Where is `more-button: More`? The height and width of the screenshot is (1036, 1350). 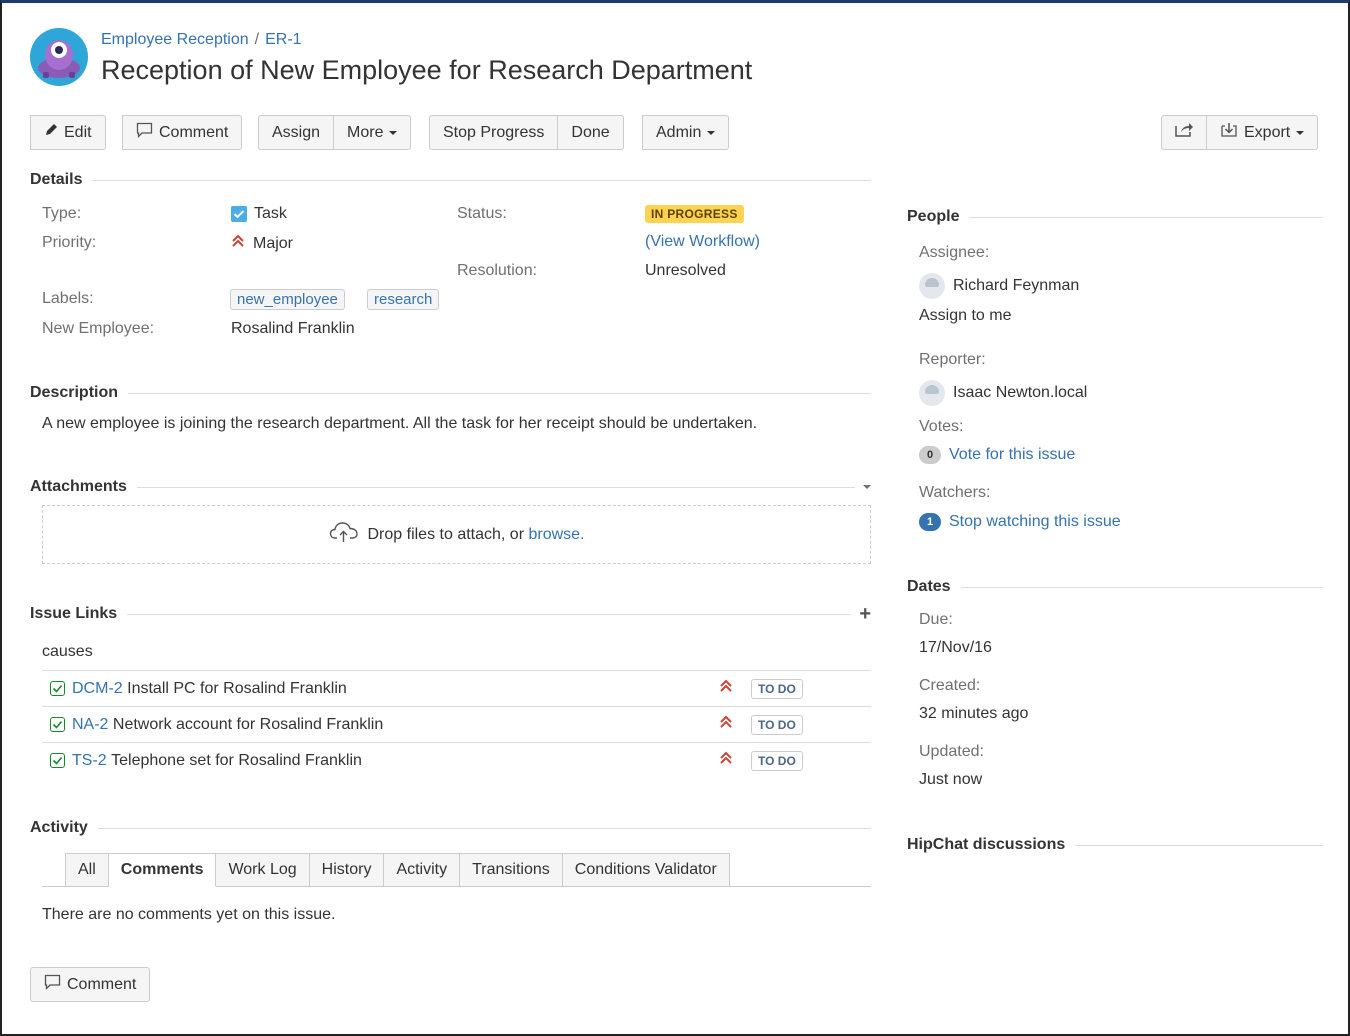
more-button: More is located at coordinates (373, 132).